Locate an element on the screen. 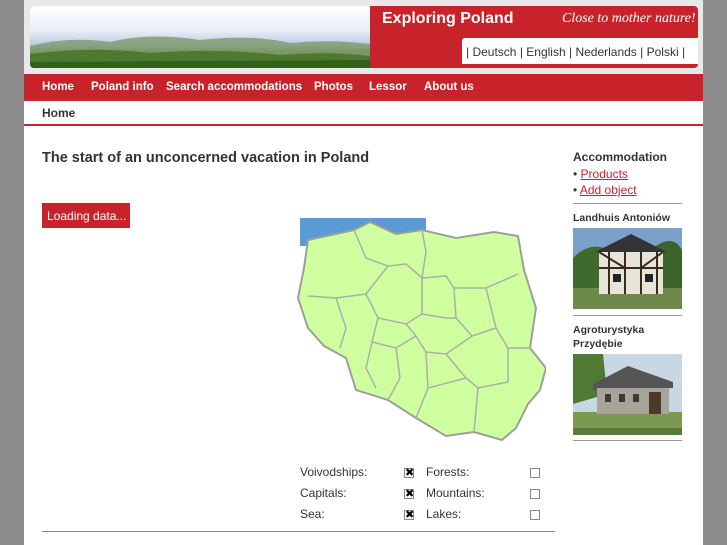 This screenshot has width=727, height=545. sidebar-link-add-object: • Add object is located at coordinates (605, 190).